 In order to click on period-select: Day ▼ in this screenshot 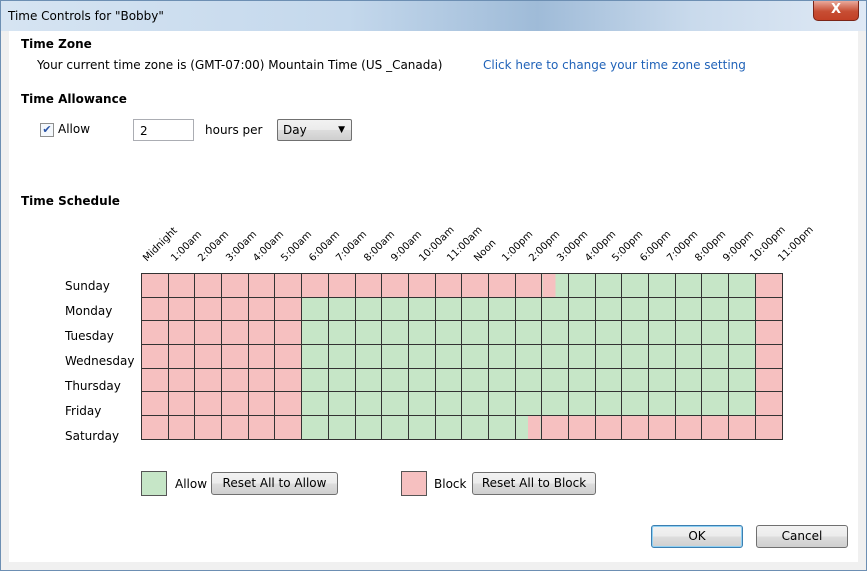, I will do `click(314, 130)`.